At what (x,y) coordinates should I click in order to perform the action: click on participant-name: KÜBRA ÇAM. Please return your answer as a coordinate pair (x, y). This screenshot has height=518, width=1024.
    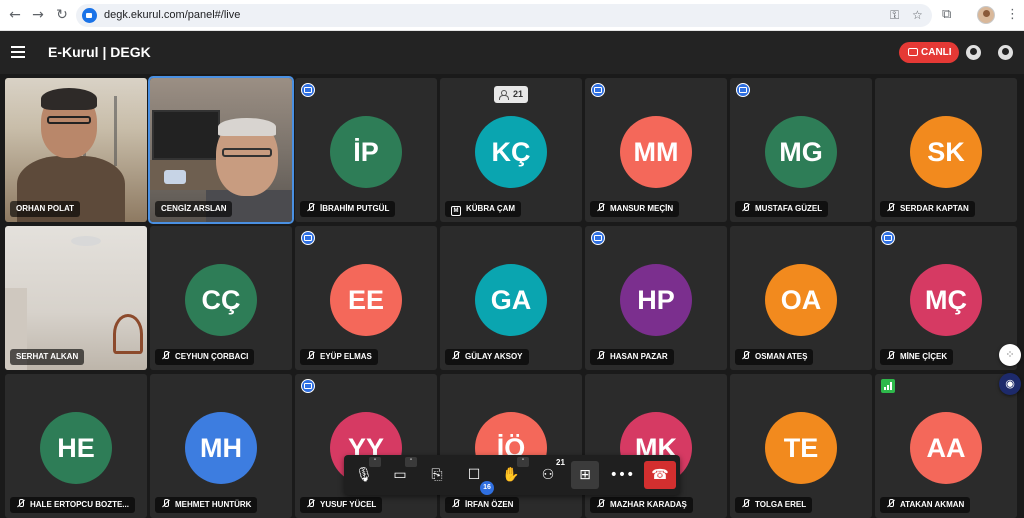
    Looking at the image, I should click on (491, 208).